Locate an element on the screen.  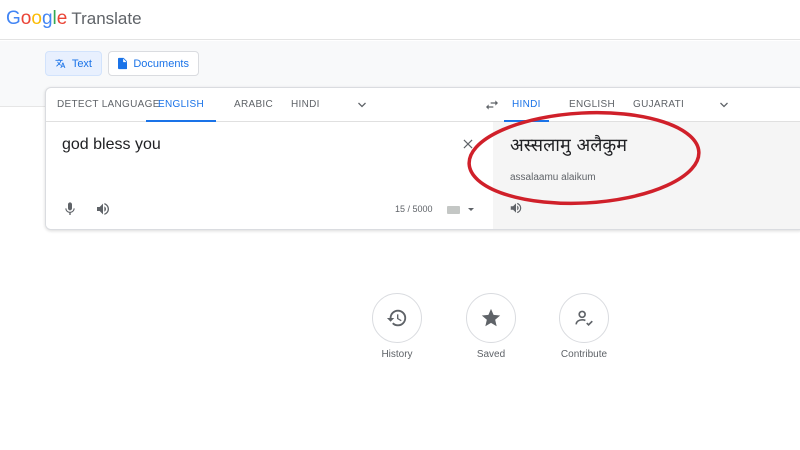
tab-detect-language: DETECT LANGUAGE is located at coordinates (108, 105).